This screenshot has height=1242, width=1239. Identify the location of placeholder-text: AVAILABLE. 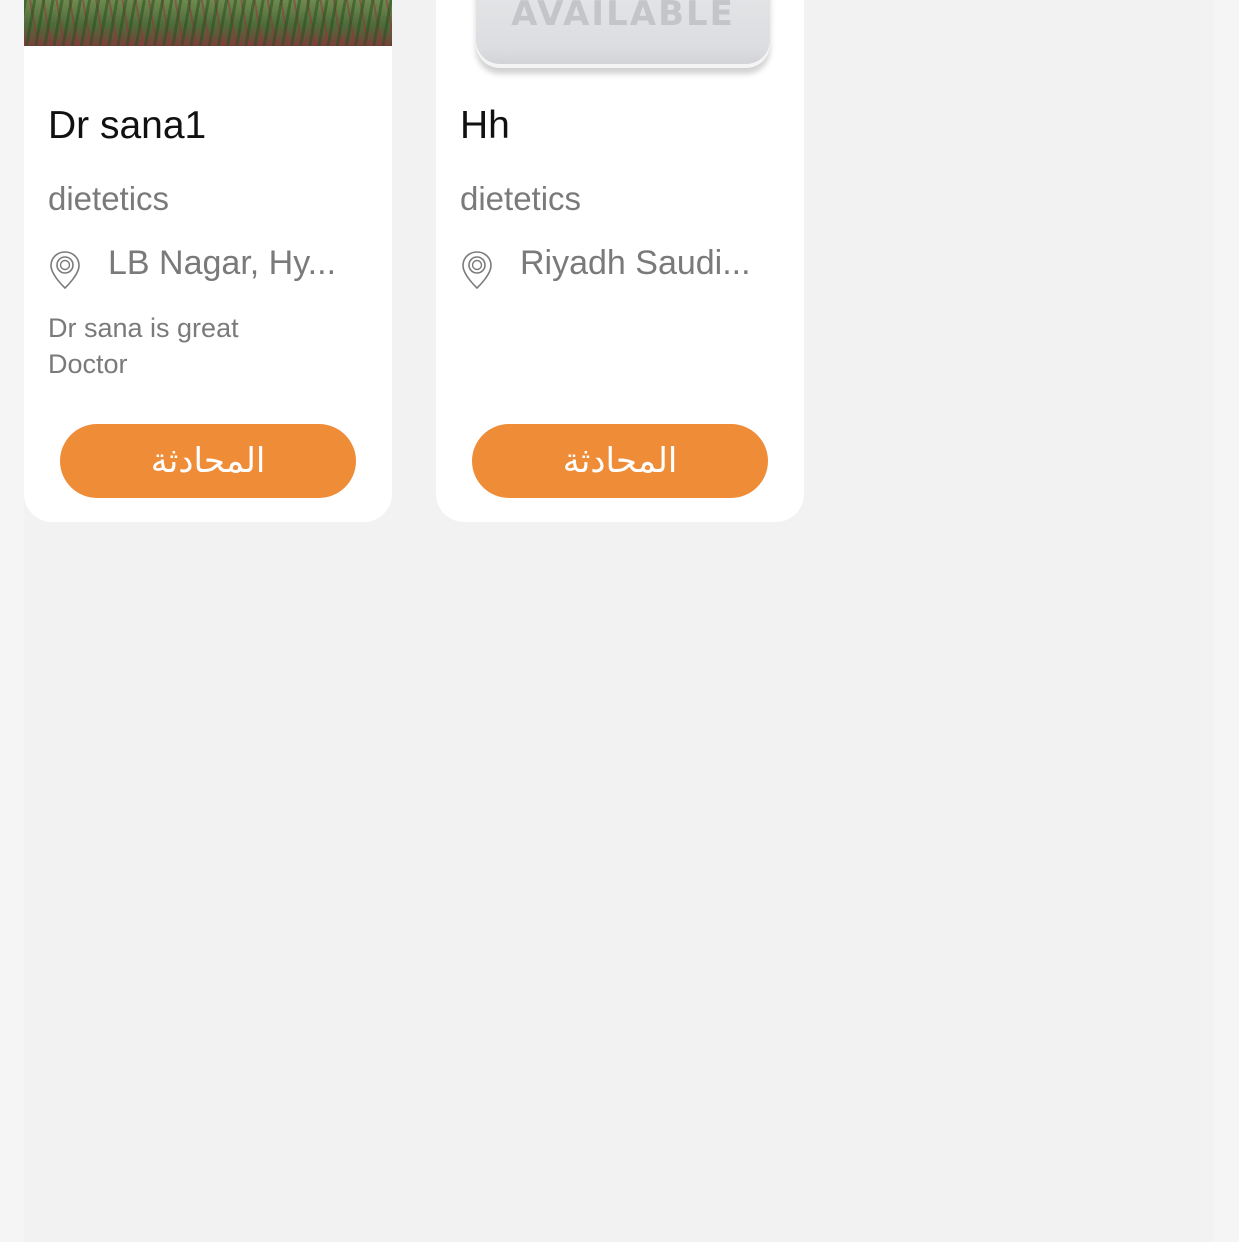
(623, 17).